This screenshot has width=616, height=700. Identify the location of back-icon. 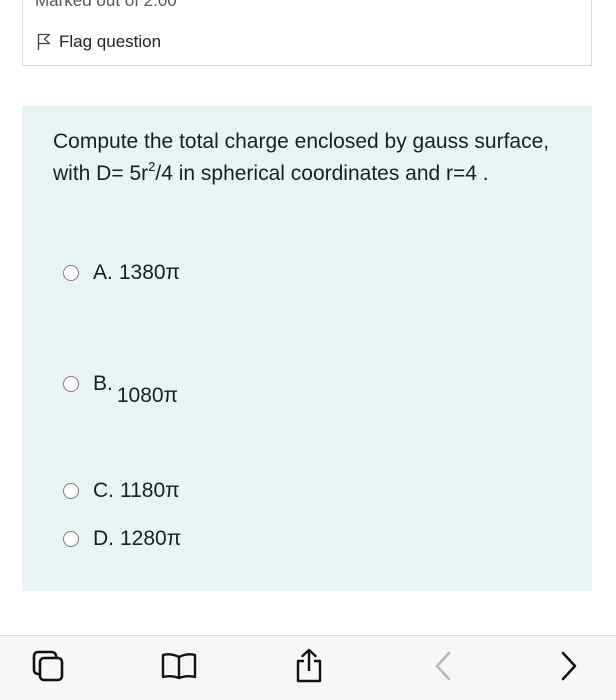
(443, 668).